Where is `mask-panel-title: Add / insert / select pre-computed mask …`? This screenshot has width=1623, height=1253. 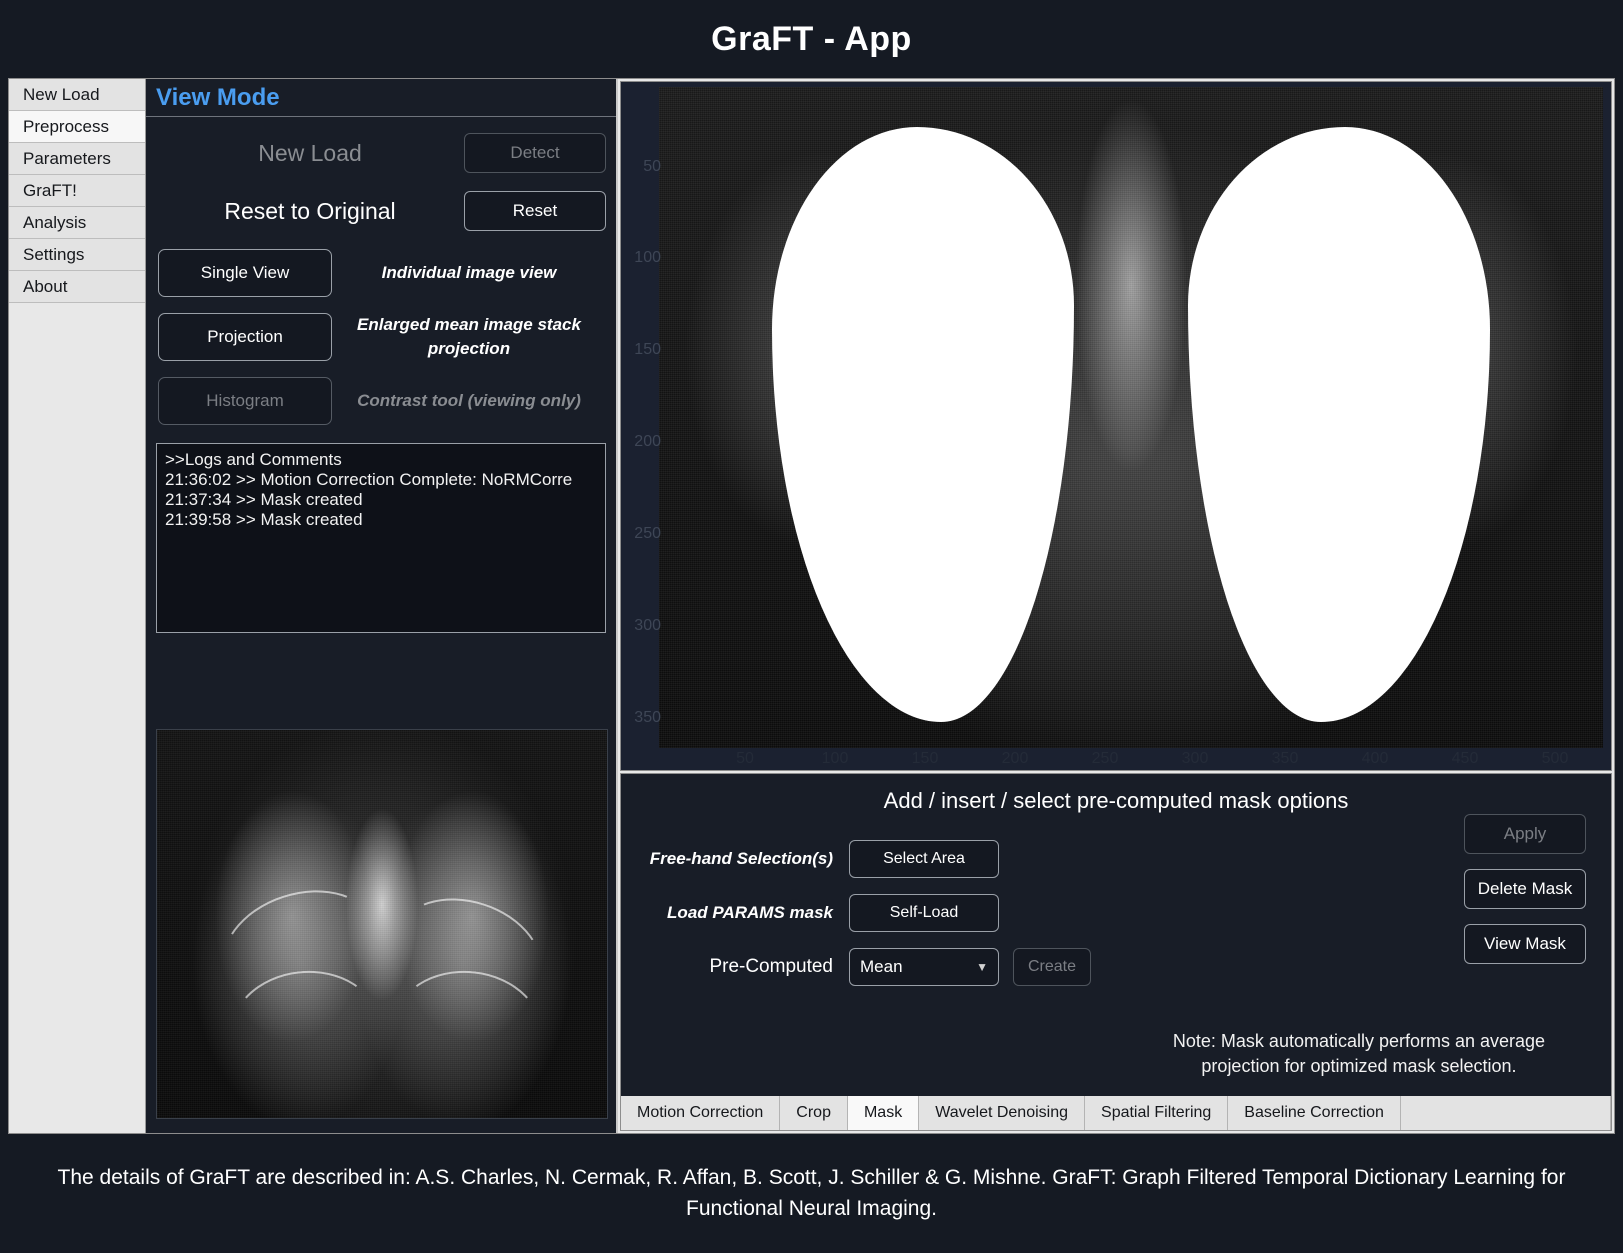
mask-panel-title: Add / insert / select pre-computed mask … is located at coordinates (1116, 800).